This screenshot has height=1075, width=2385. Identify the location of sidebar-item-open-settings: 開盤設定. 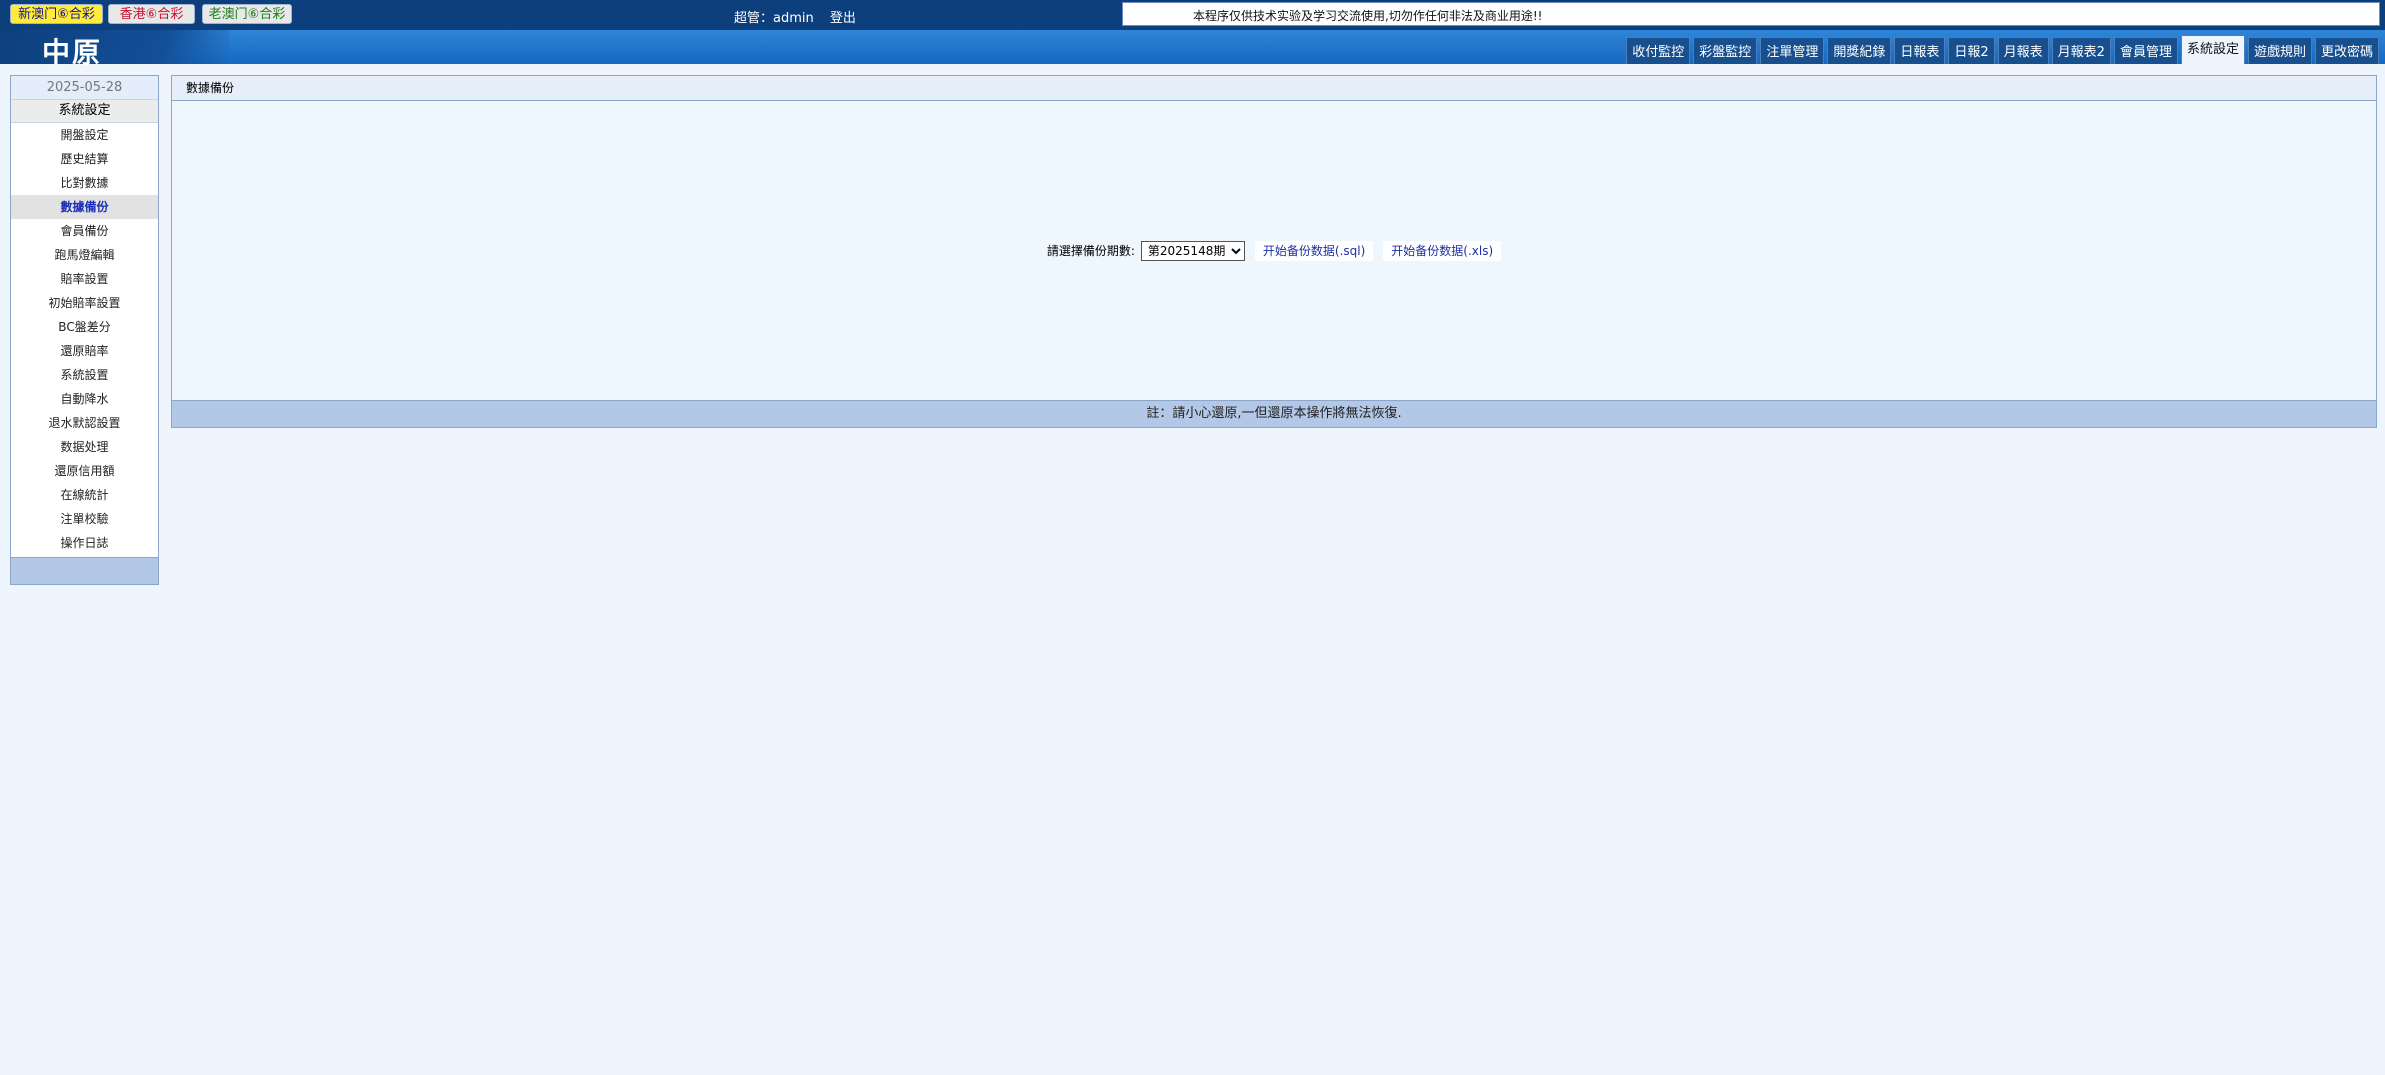
(84, 135).